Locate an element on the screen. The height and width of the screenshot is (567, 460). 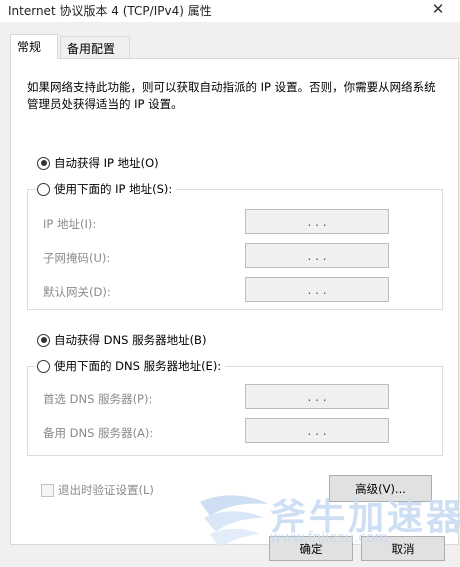
preferred-dns-input: . . . is located at coordinates (317, 396).